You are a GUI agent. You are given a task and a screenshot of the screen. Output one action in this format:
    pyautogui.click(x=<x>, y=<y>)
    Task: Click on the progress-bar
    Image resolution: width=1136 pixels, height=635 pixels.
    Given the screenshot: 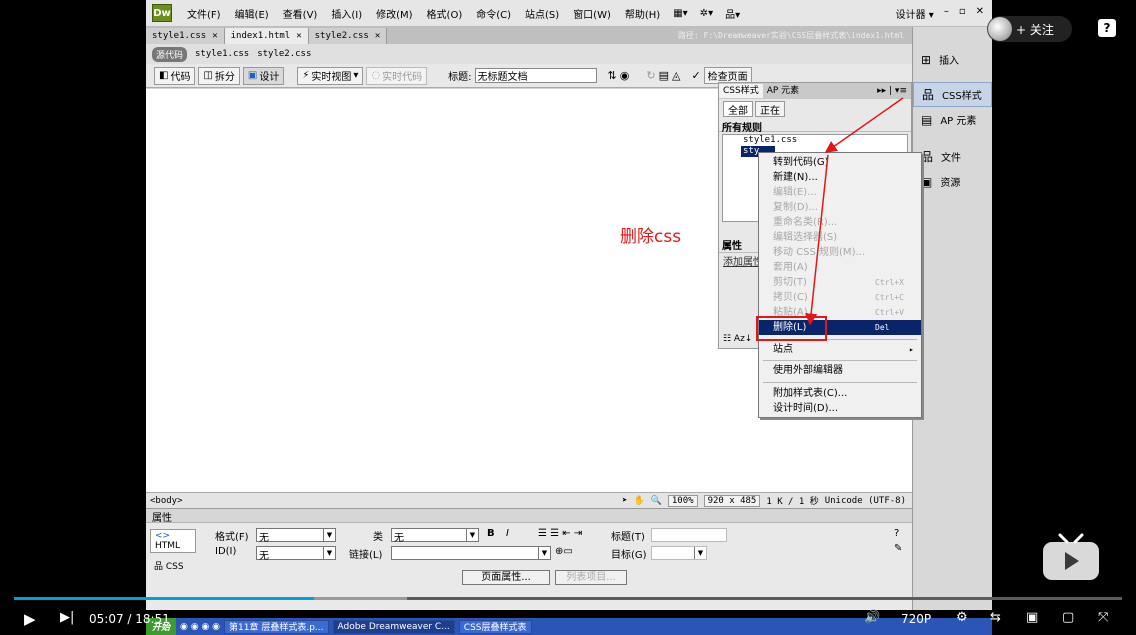 What is the action you would take?
    pyautogui.click(x=568, y=598)
    